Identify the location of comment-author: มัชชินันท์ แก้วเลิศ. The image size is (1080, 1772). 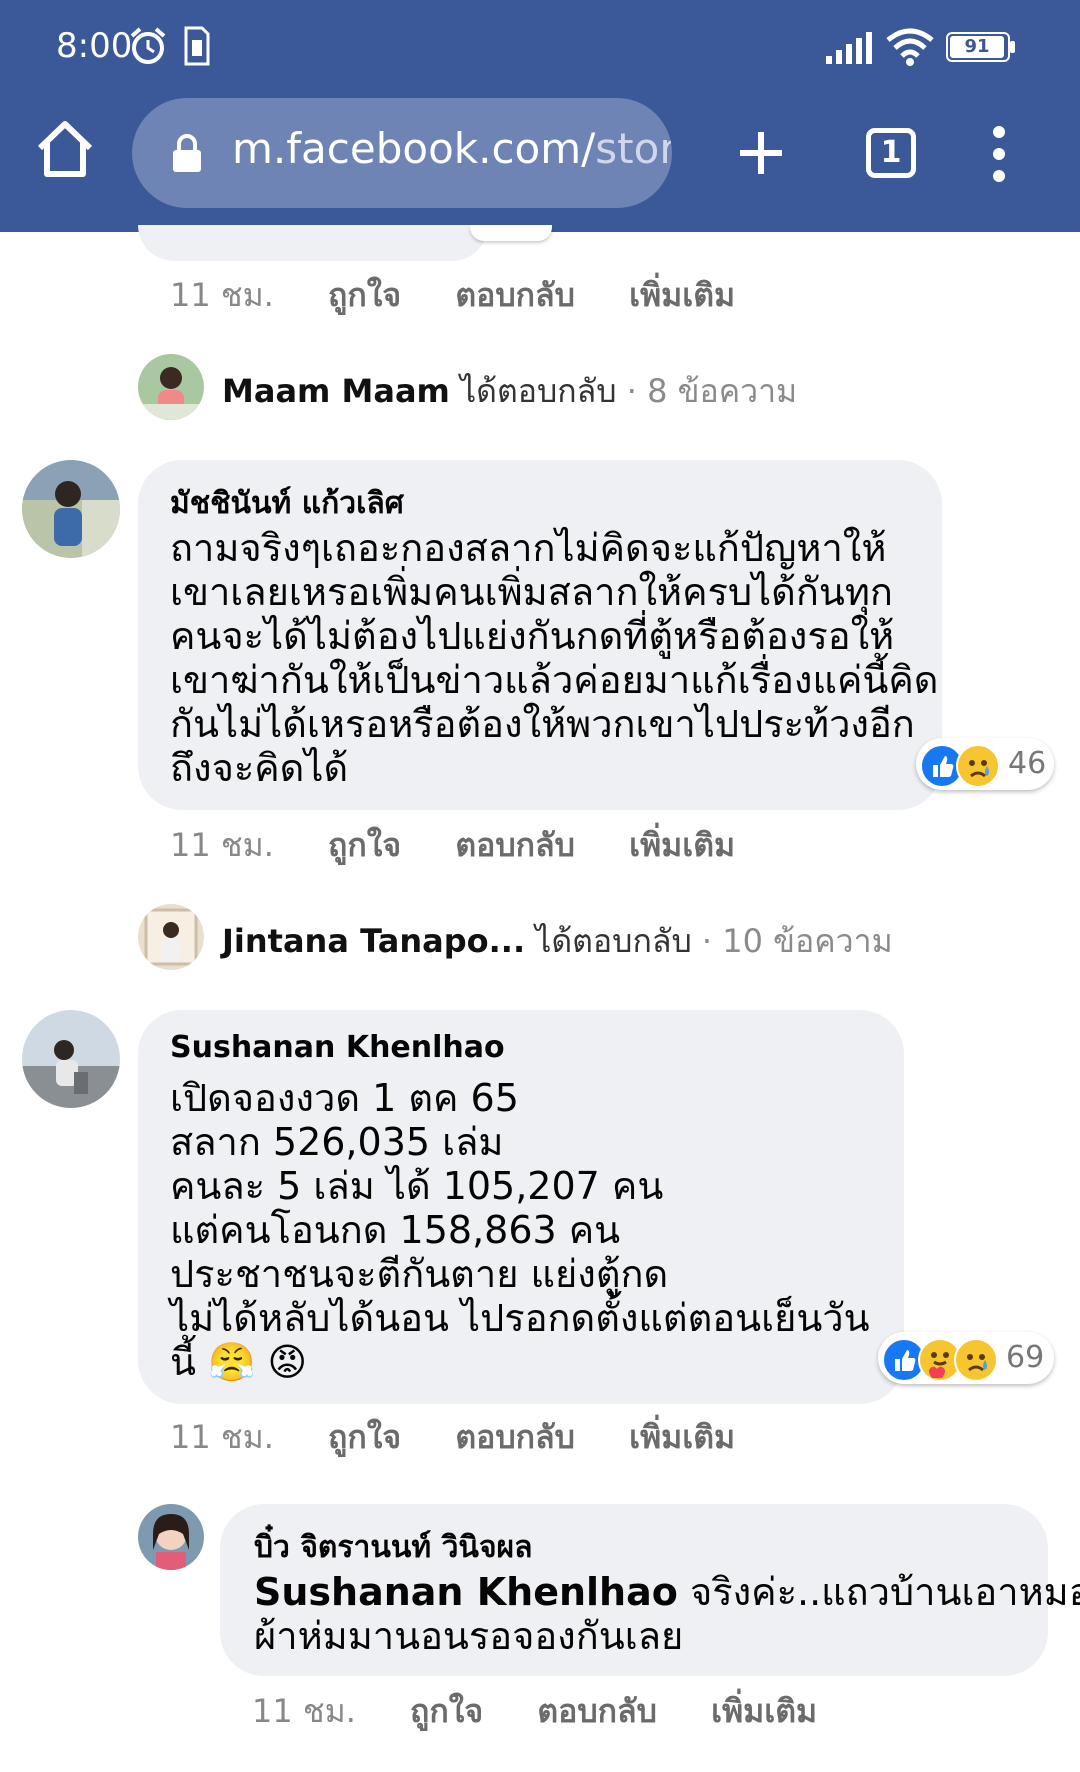
(287, 503).